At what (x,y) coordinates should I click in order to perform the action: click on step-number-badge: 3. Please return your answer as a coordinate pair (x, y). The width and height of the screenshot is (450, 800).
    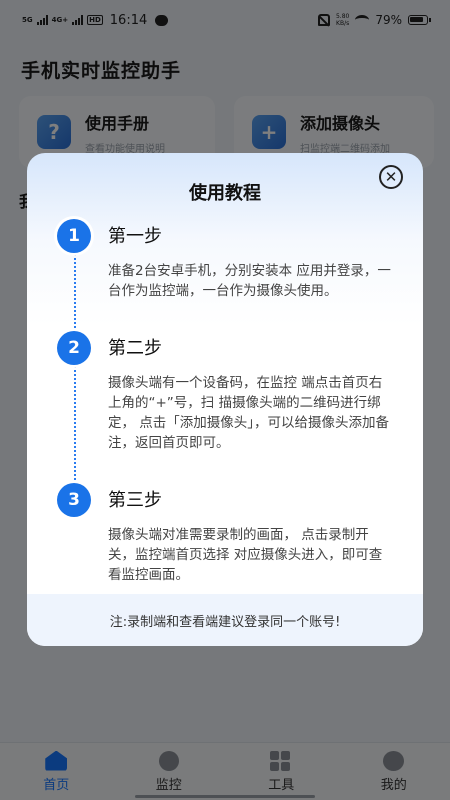
    Looking at the image, I should click on (74, 500).